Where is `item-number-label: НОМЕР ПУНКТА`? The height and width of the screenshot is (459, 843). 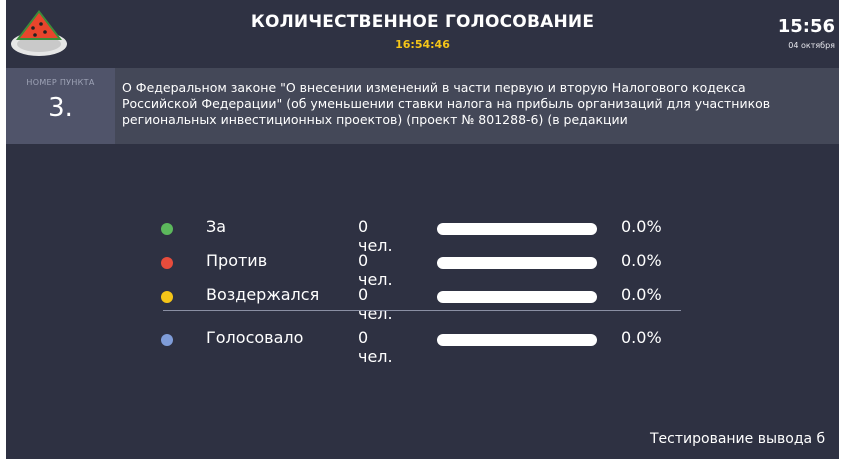 item-number-label: НОМЕР ПУНКТА is located at coordinates (60, 82).